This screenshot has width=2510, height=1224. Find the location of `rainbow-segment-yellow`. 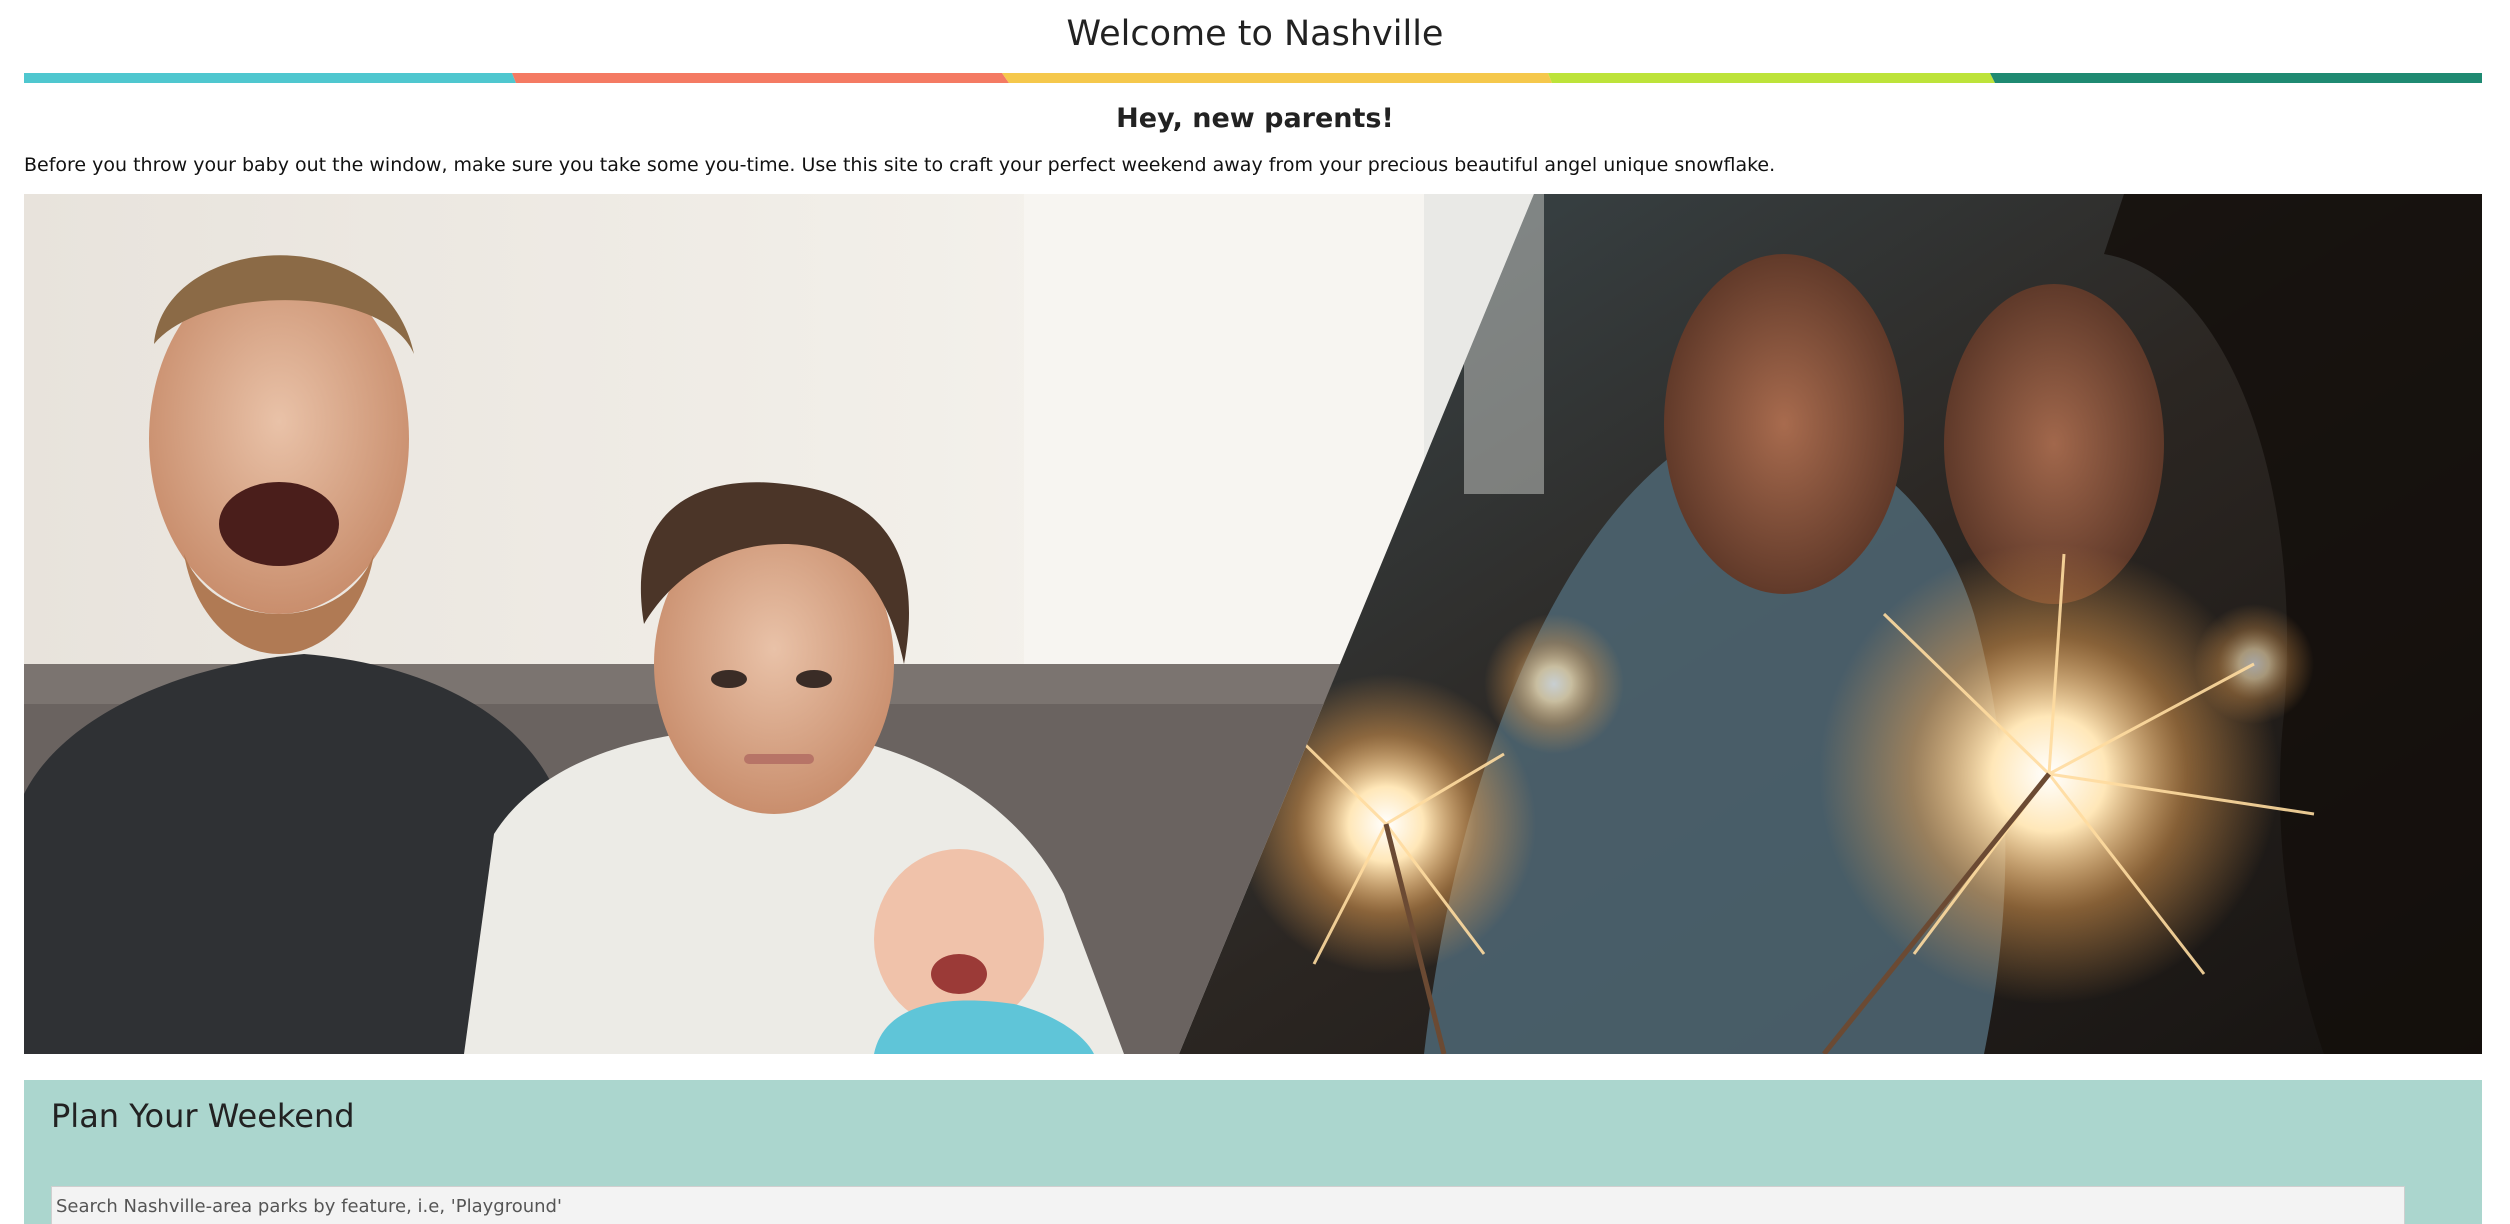

rainbow-segment-yellow is located at coordinates (1277, 78).